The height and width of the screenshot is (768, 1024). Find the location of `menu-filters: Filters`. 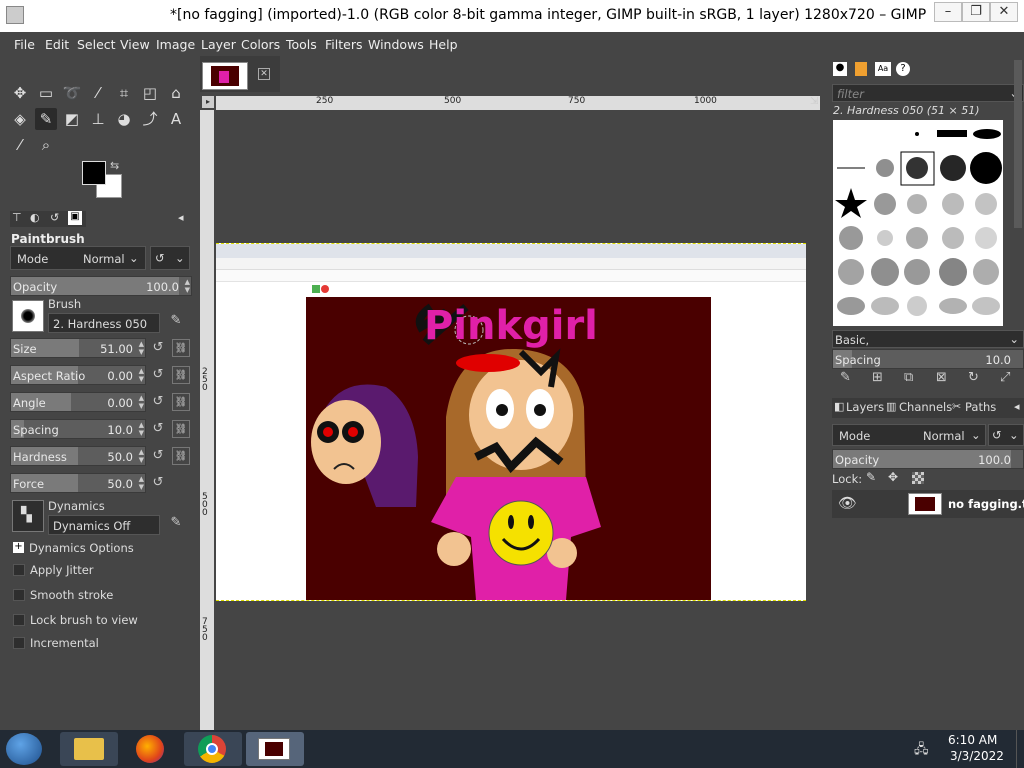

menu-filters: Filters is located at coordinates (343, 44).